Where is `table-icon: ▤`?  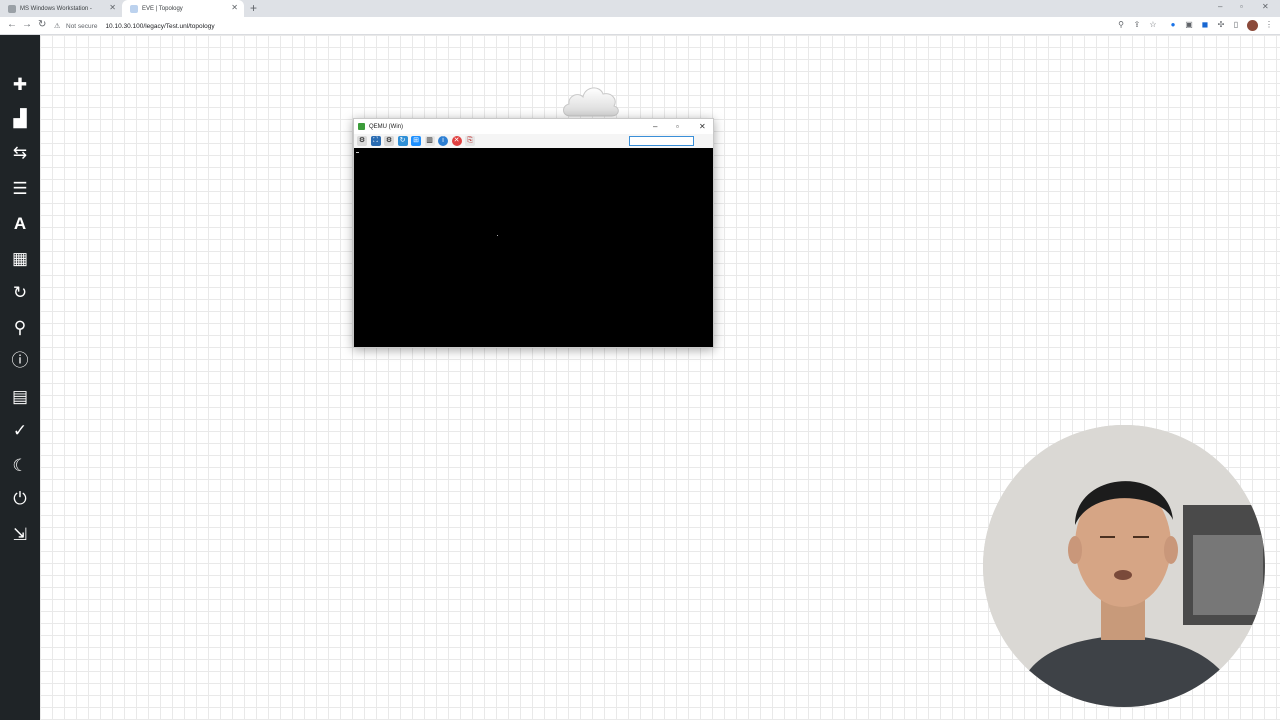 table-icon: ▤ is located at coordinates (20, 397).